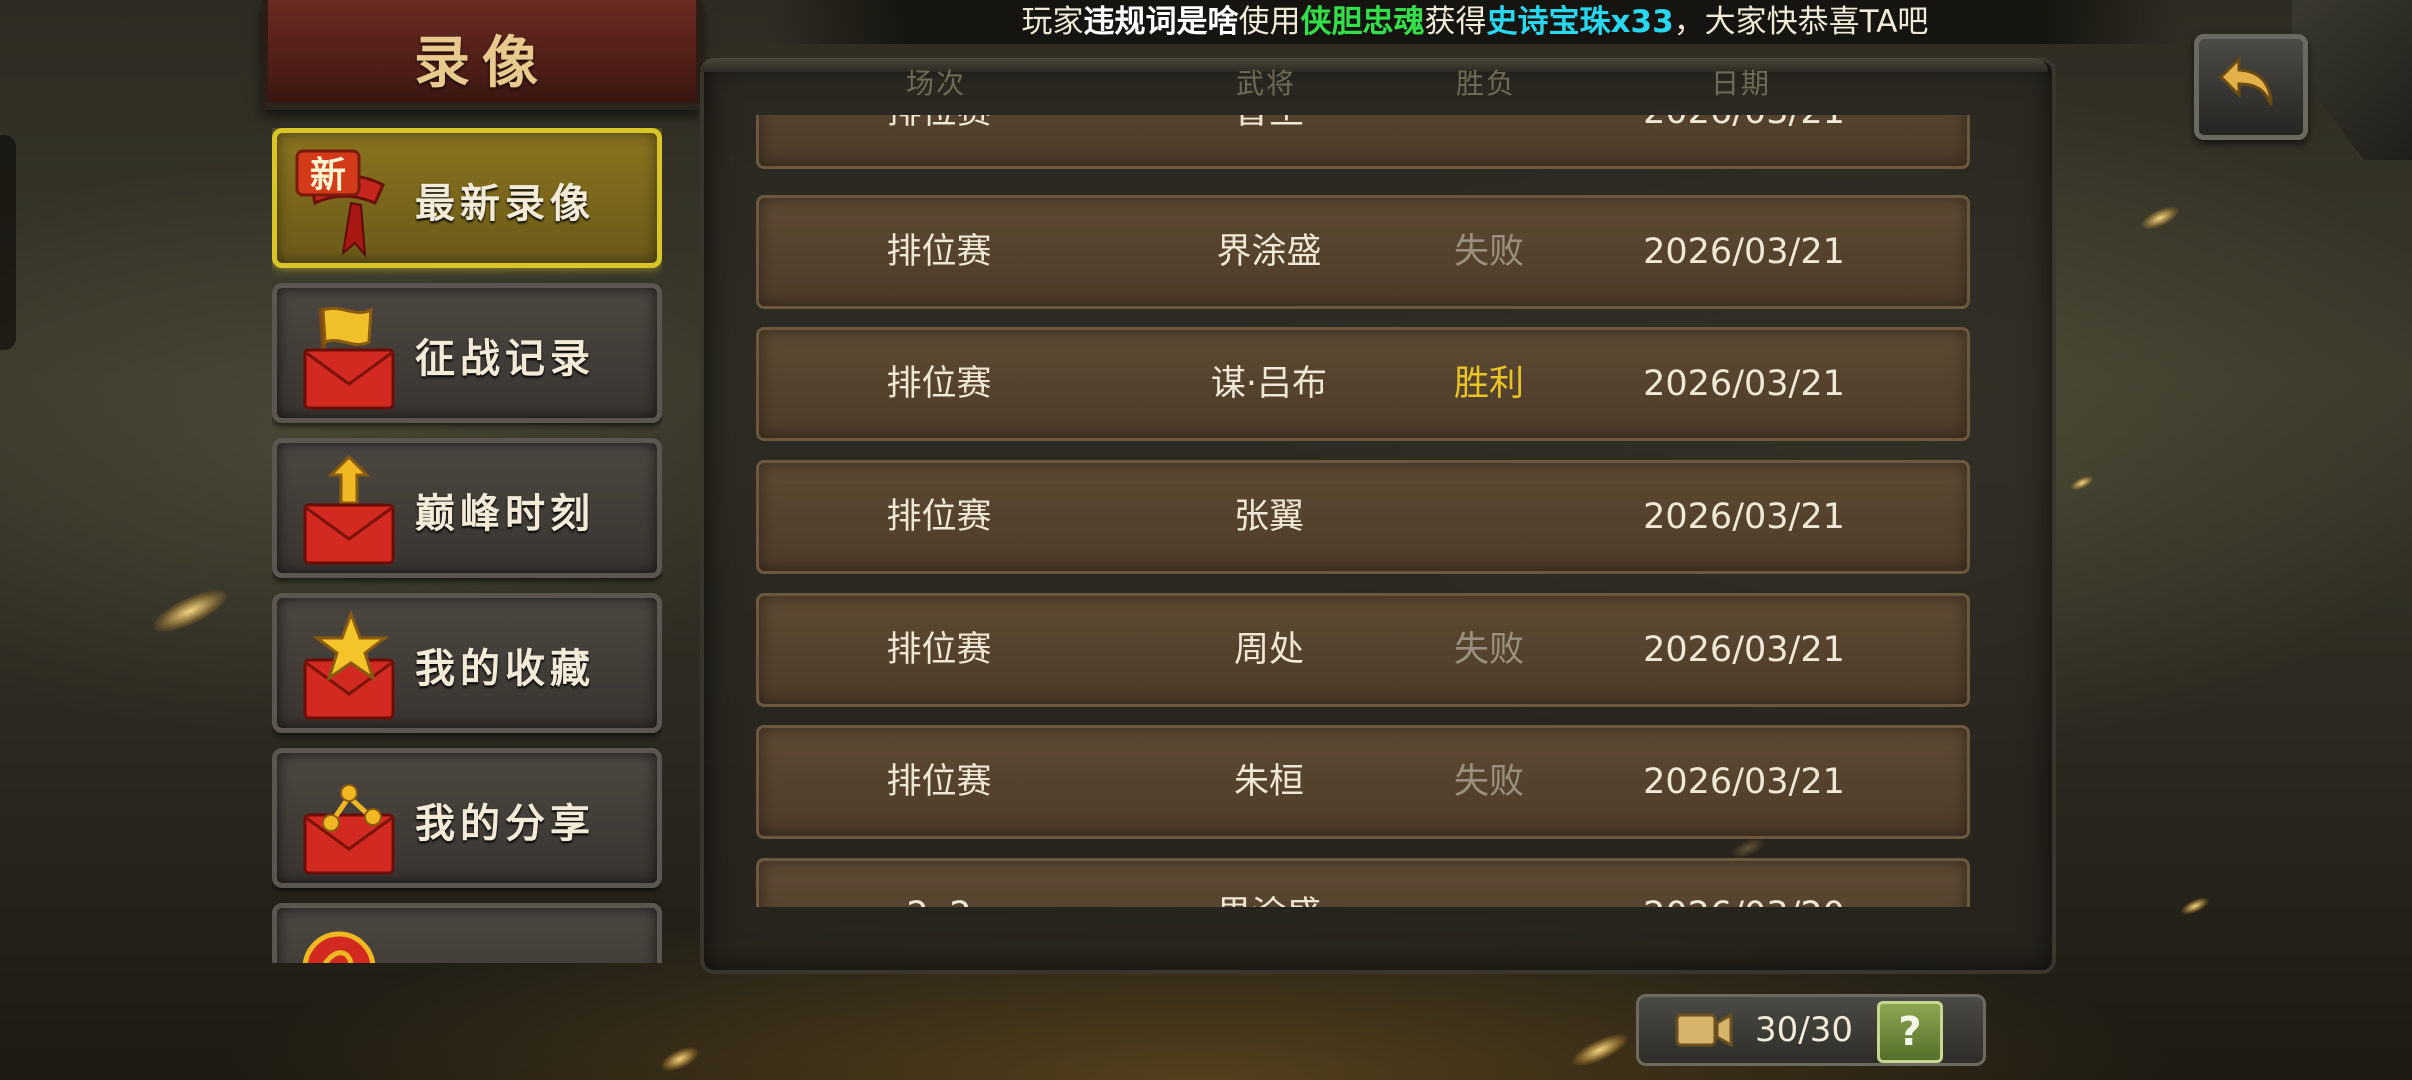  I want to click on marquee-player: 违规词是啥, so click(1161, 22).